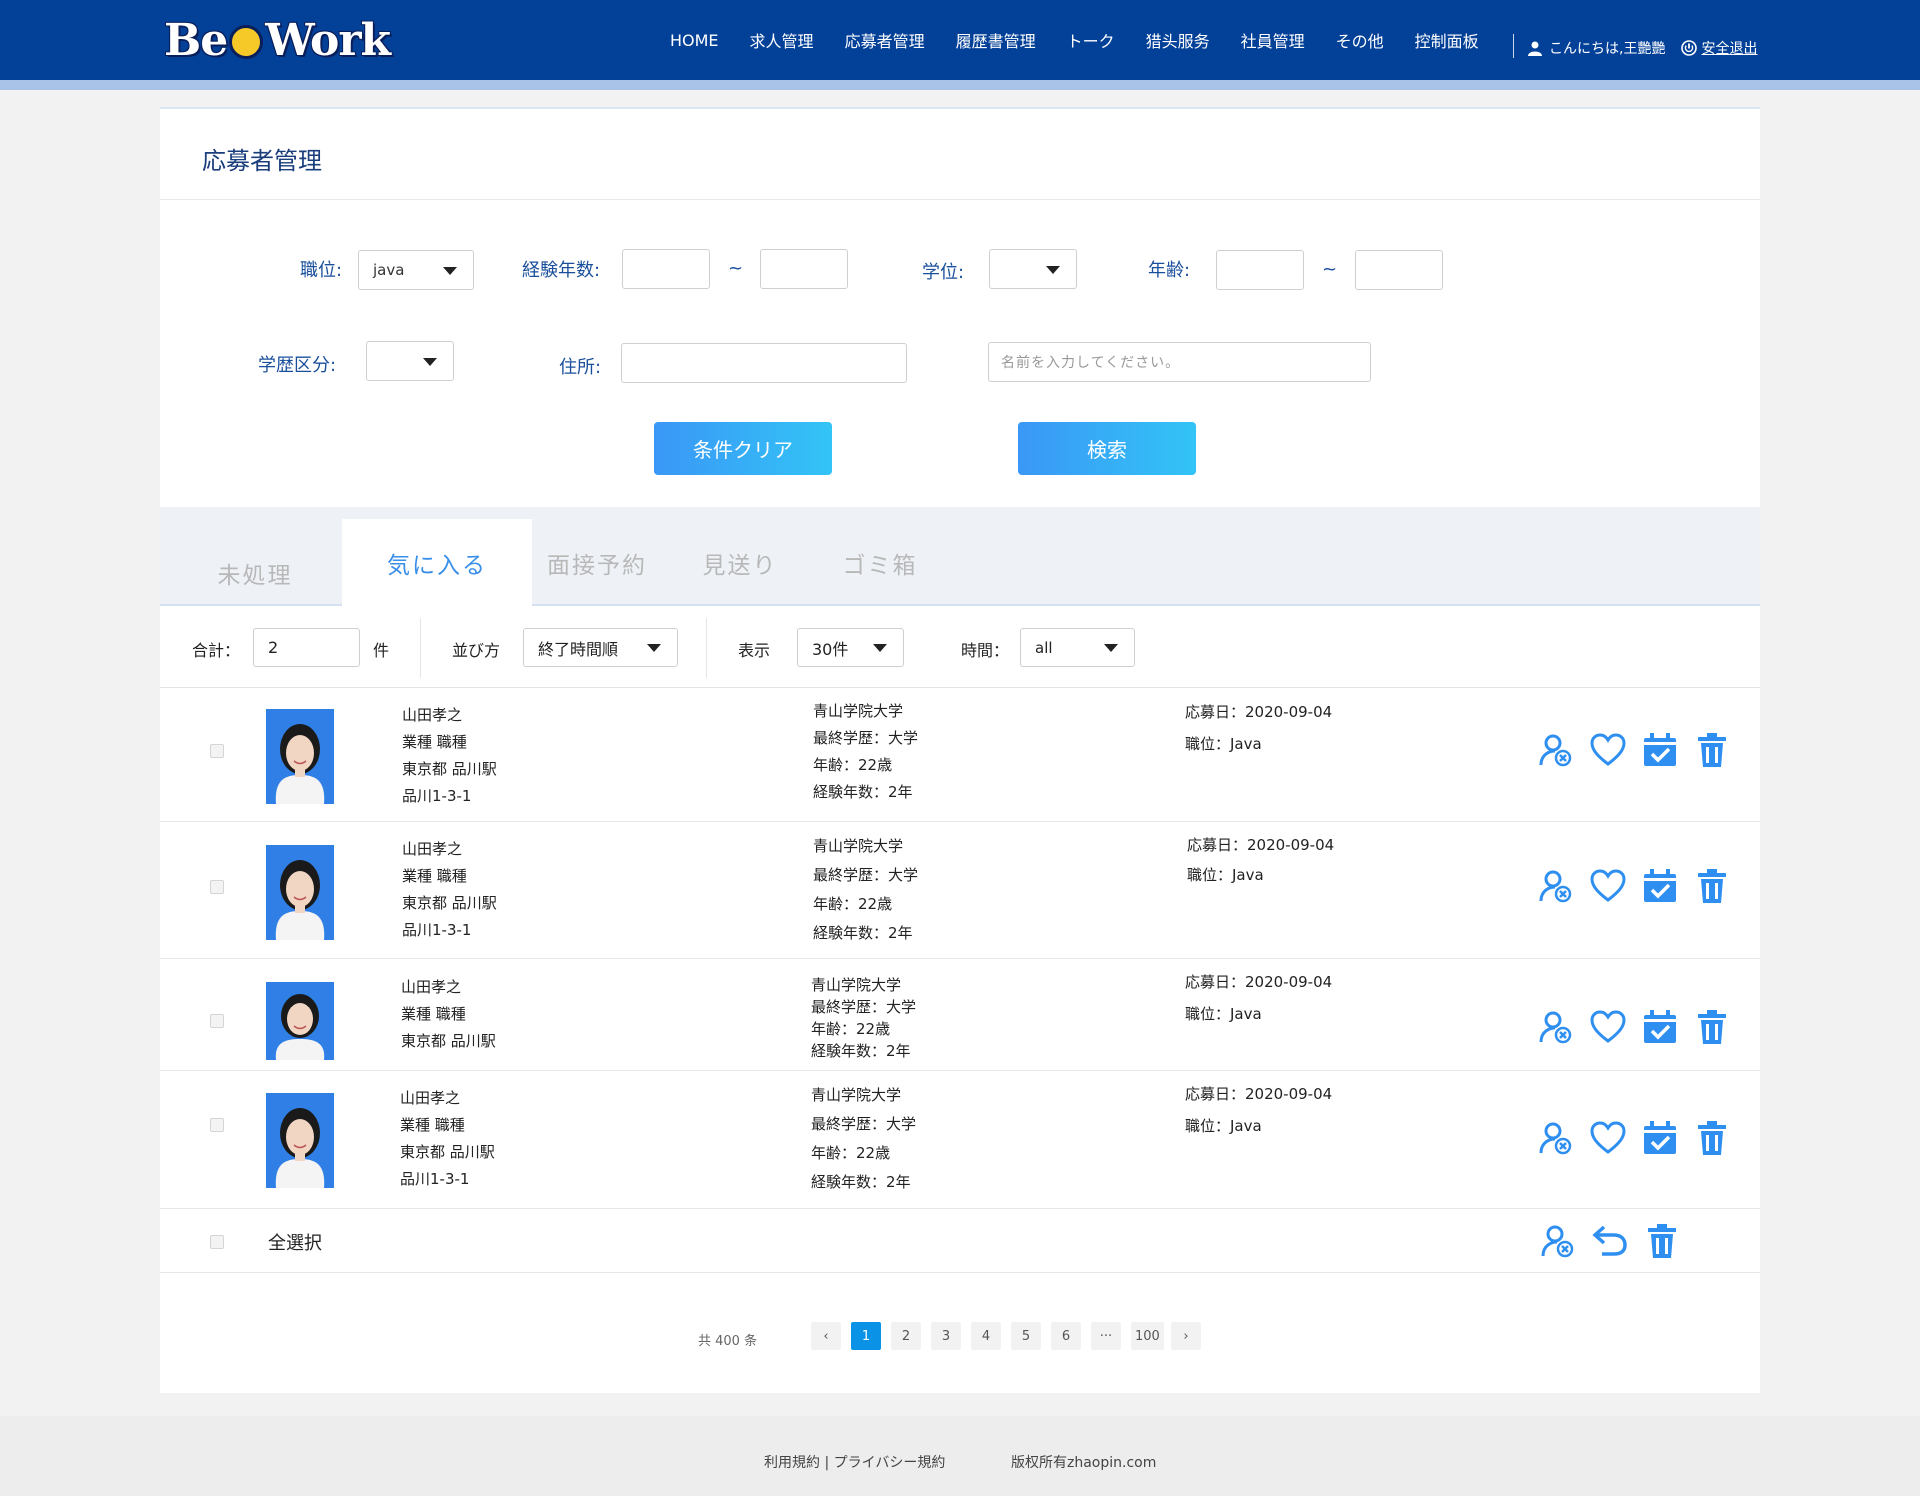 The height and width of the screenshot is (1496, 1920). I want to click on nav-other: その他, so click(1360, 40).